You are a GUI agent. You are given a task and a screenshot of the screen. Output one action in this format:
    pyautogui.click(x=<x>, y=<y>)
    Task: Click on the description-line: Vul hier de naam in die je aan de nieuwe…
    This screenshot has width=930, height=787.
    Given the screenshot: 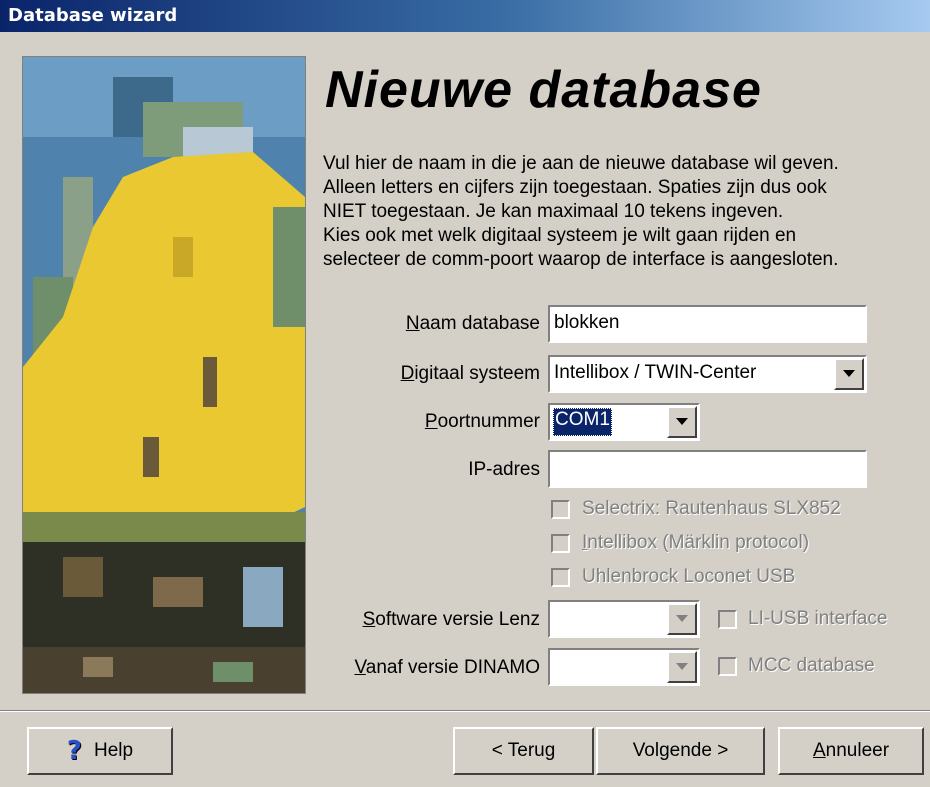 What is the action you would take?
    pyautogui.click(x=581, y=163)
    